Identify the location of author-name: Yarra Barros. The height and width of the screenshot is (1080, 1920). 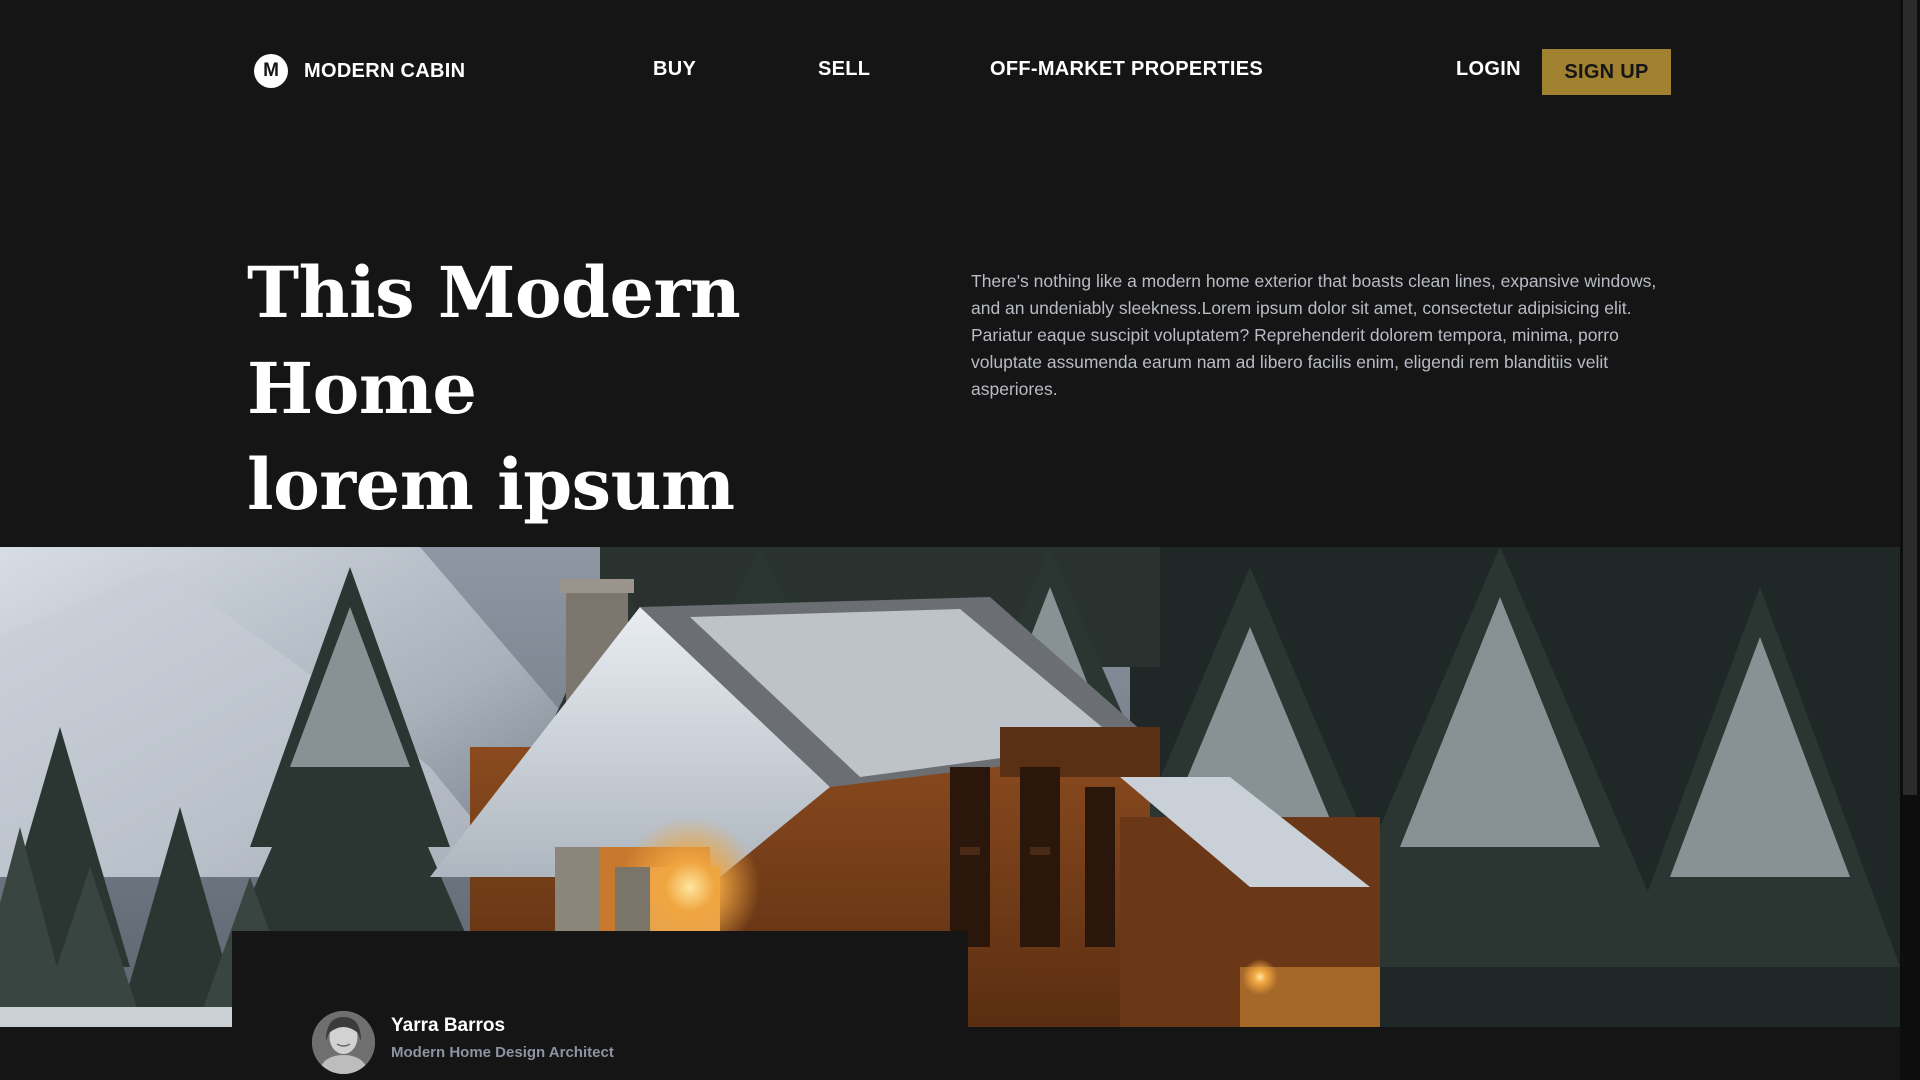
(448, 1025).